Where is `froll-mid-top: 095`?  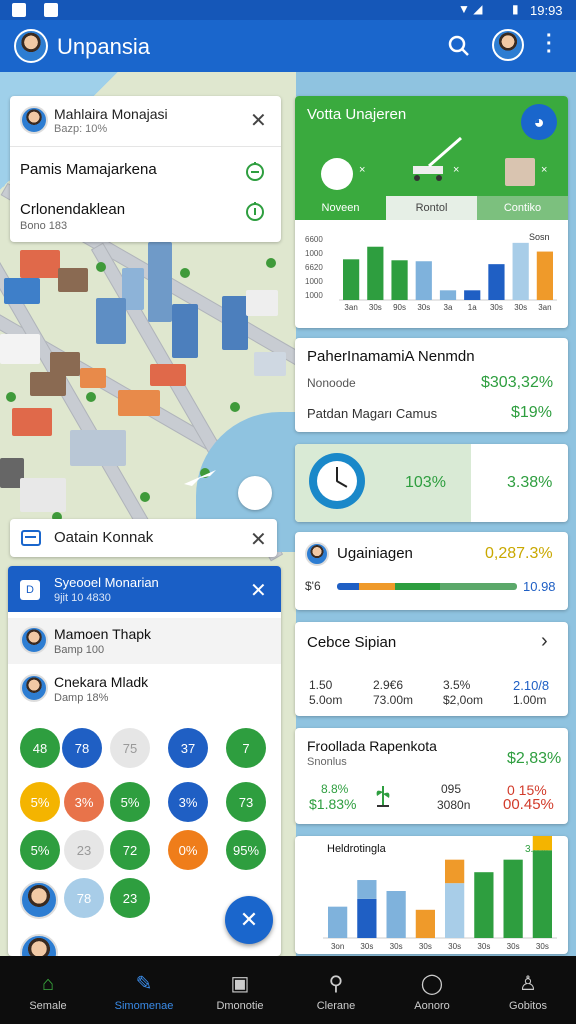 froll-mid-top: 095 is located at coordinates (451, 789).